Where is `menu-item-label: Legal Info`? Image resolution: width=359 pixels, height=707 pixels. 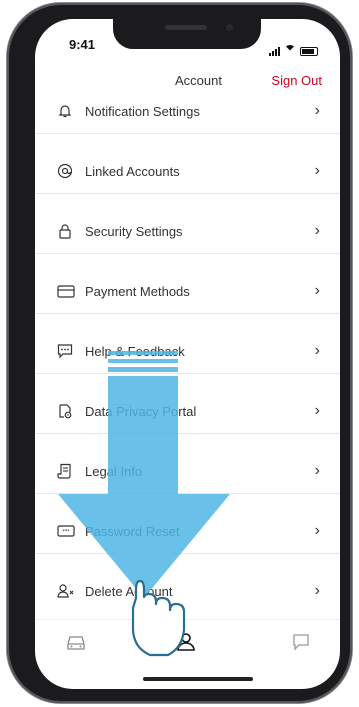
menu-item-label: Legal Info is located at coordinates (114, 471).